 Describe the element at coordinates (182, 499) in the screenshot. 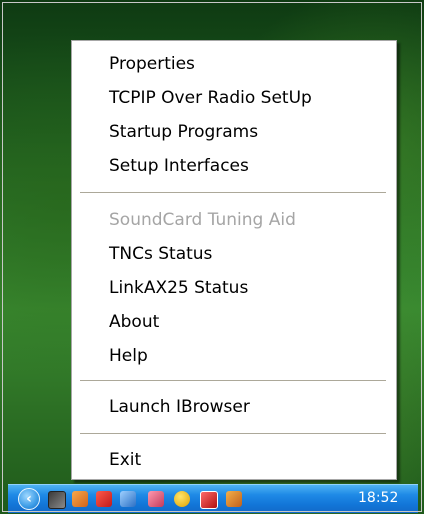

I see `security-shield-icon` at that location.